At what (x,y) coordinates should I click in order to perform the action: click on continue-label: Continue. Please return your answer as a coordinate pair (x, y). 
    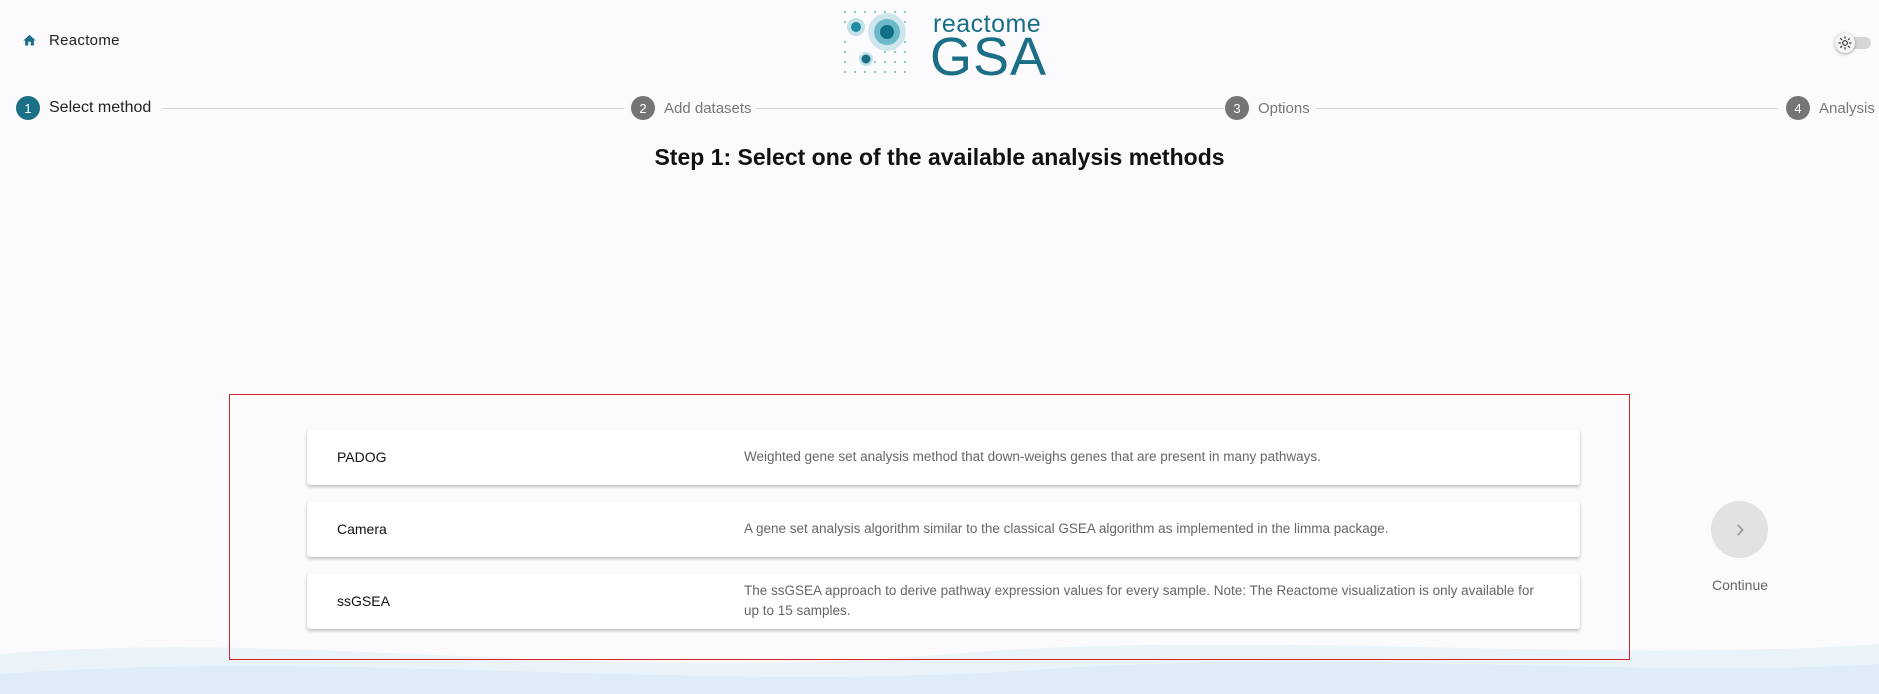
    Looking at the image, I should click on (1740, 585).